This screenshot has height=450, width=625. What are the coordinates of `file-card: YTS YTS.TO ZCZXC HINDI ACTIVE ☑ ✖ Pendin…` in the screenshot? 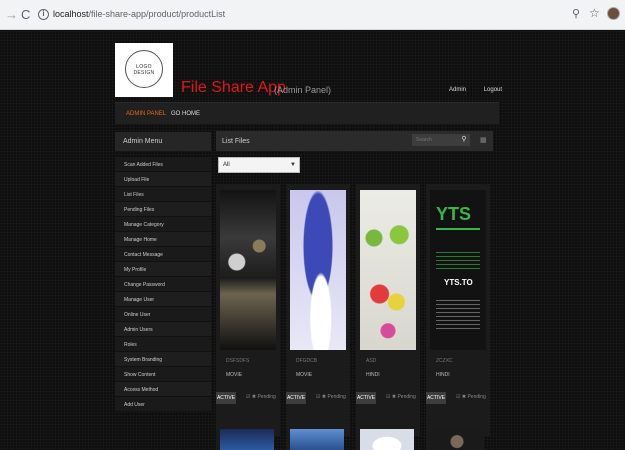 It's located at (458, 310).